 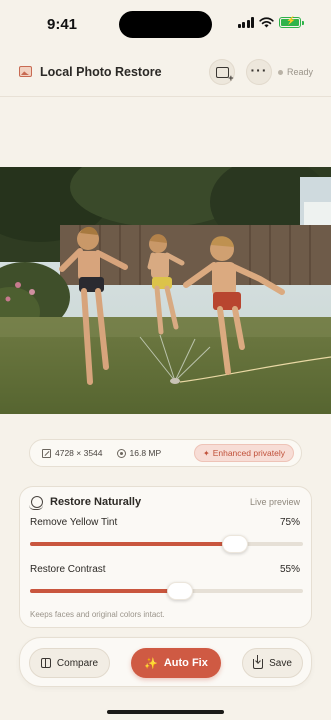 I want to click on compare-icon, so click(x=45, y=663).